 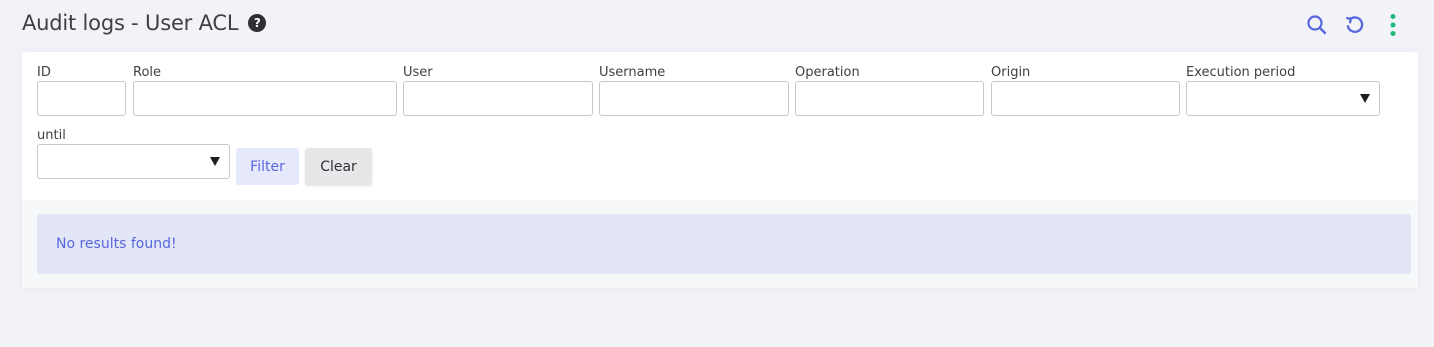 I want to click on username-input, so click(x=694, y=98).